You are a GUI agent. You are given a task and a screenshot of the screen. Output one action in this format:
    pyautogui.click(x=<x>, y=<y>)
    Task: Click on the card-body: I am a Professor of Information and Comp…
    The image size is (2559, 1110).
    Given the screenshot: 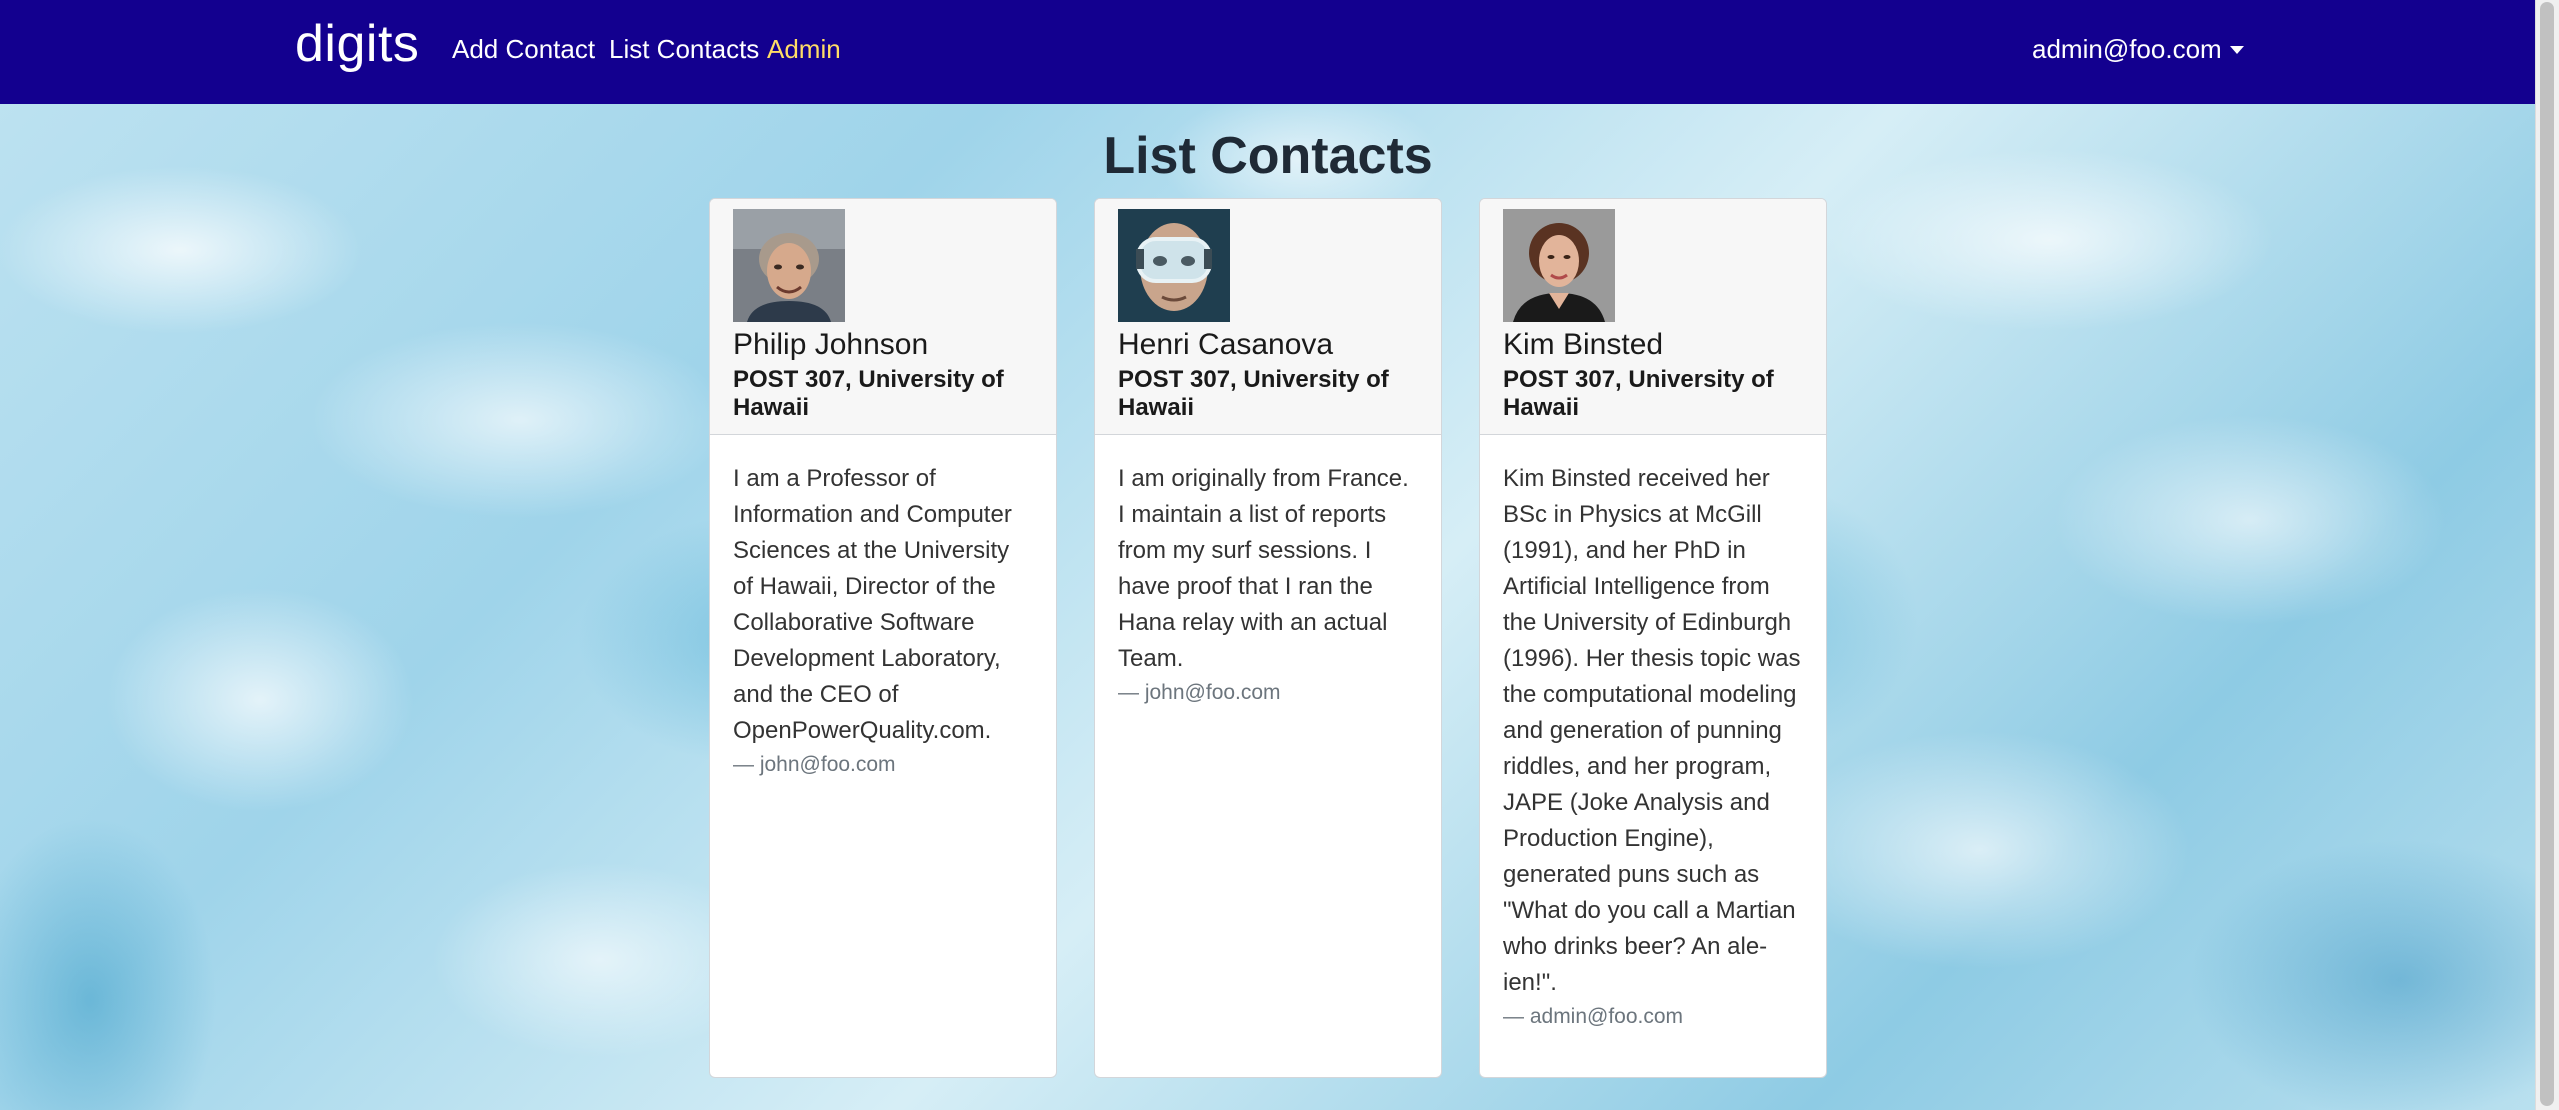 What is the action you would take?
    pyautogui.click(x=883, y=606)
    